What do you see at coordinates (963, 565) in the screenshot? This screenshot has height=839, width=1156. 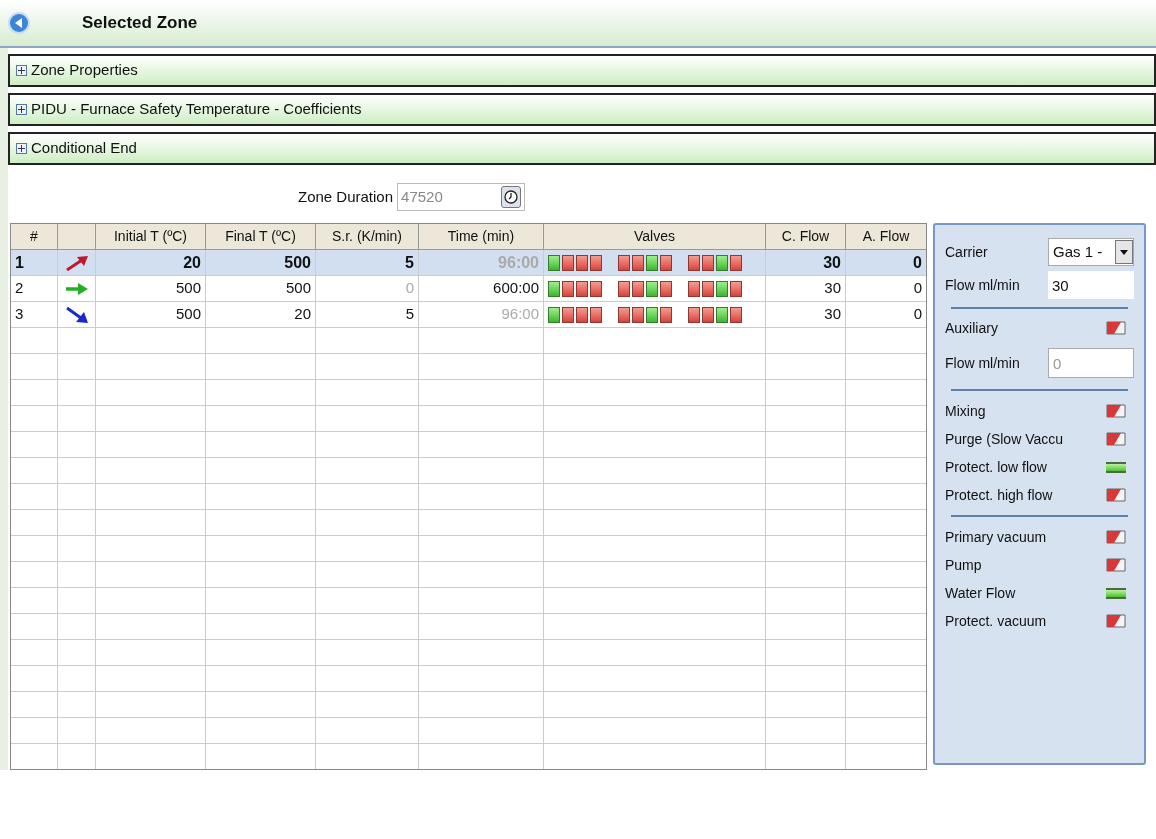 I see `indicator-label: Pump` at bounding box center [963, 565].